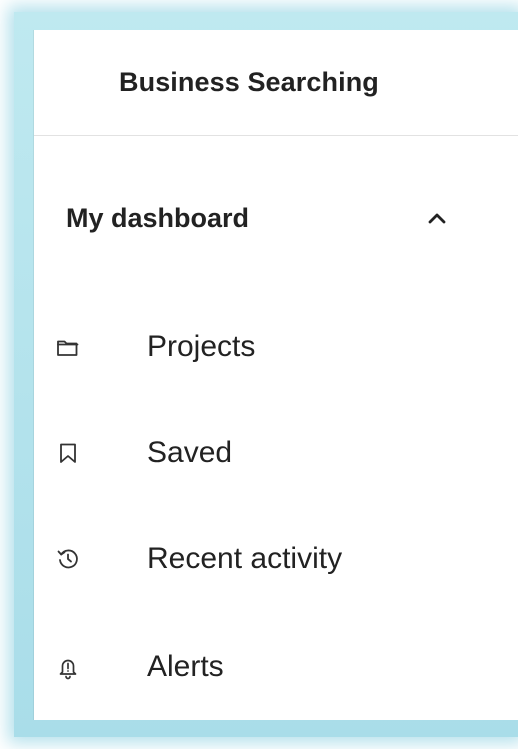  What do you see at coordinates (244, 667) in the screenshot?
I see `sidebar-item-alerts: Alerts` at bounding box center [244, 667].